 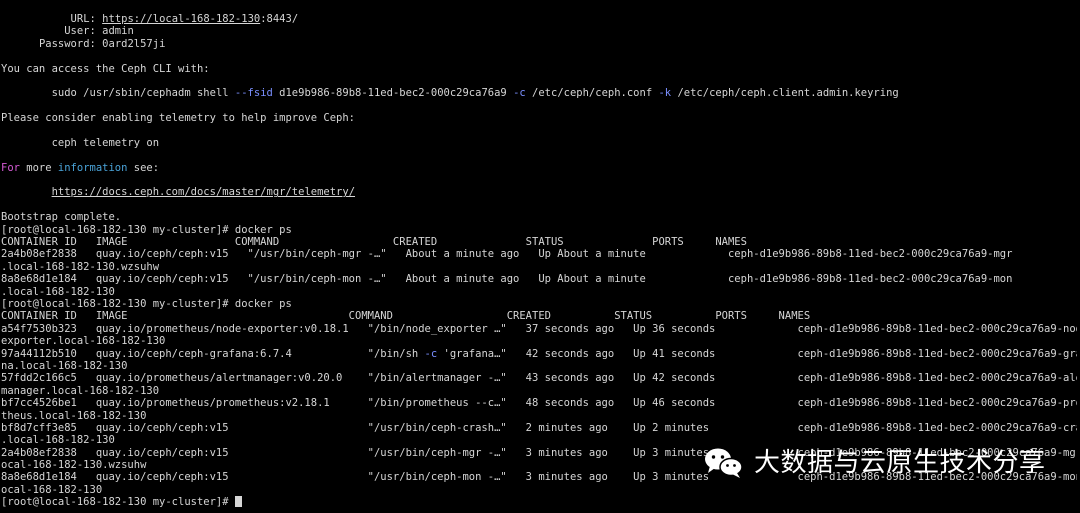 I want to click on table-row: manager.local-168-182-130, so click(x=80, y=390).